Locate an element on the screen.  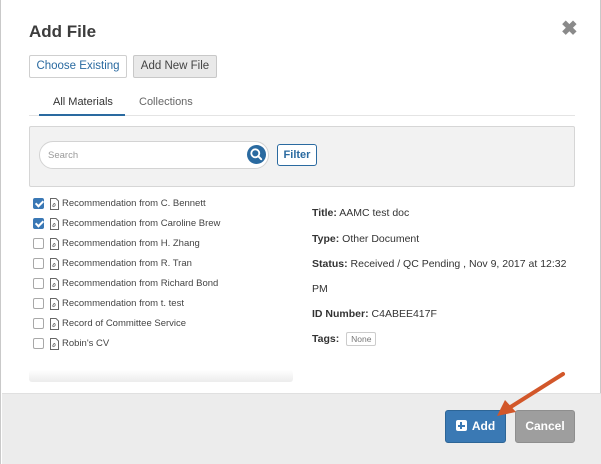
list-item: Record of Committee Service is located at coordinates (161, 324).